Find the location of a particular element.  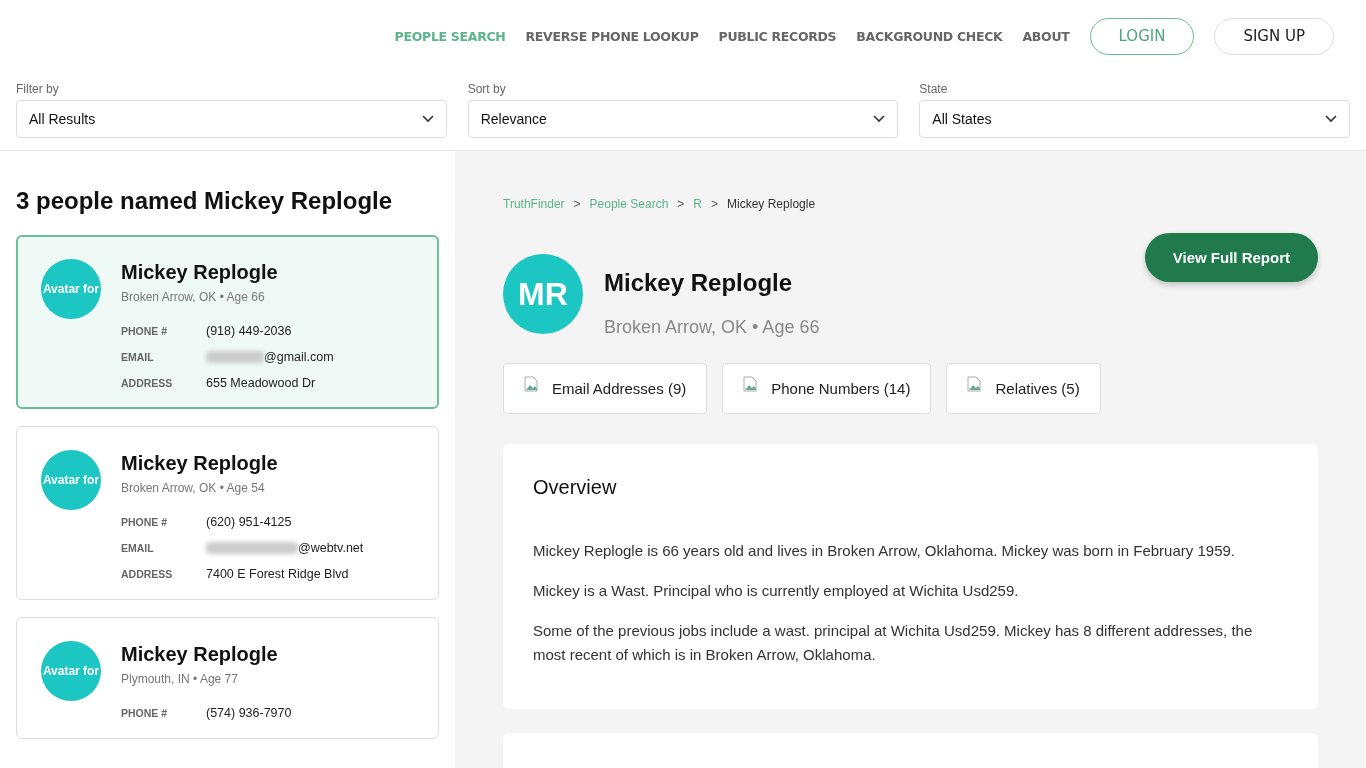

nav-link: BACKGROUND CHECK is located at coordinates (929, 36).